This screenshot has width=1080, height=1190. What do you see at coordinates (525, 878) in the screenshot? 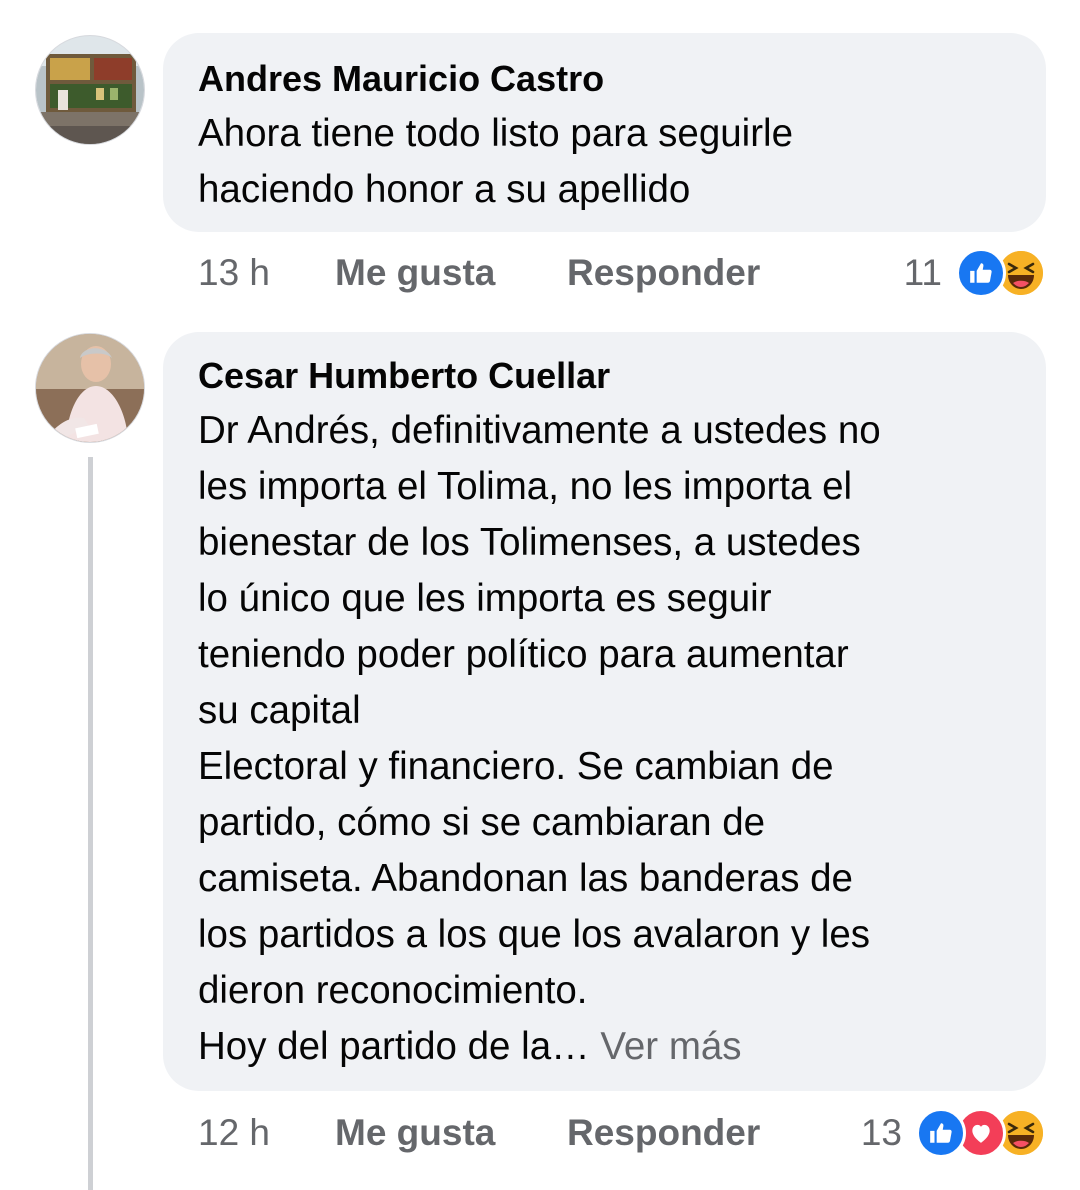
I see `comment-text-line: camiseta. Abandonan las banderas de` at bounding box center [525, 878].